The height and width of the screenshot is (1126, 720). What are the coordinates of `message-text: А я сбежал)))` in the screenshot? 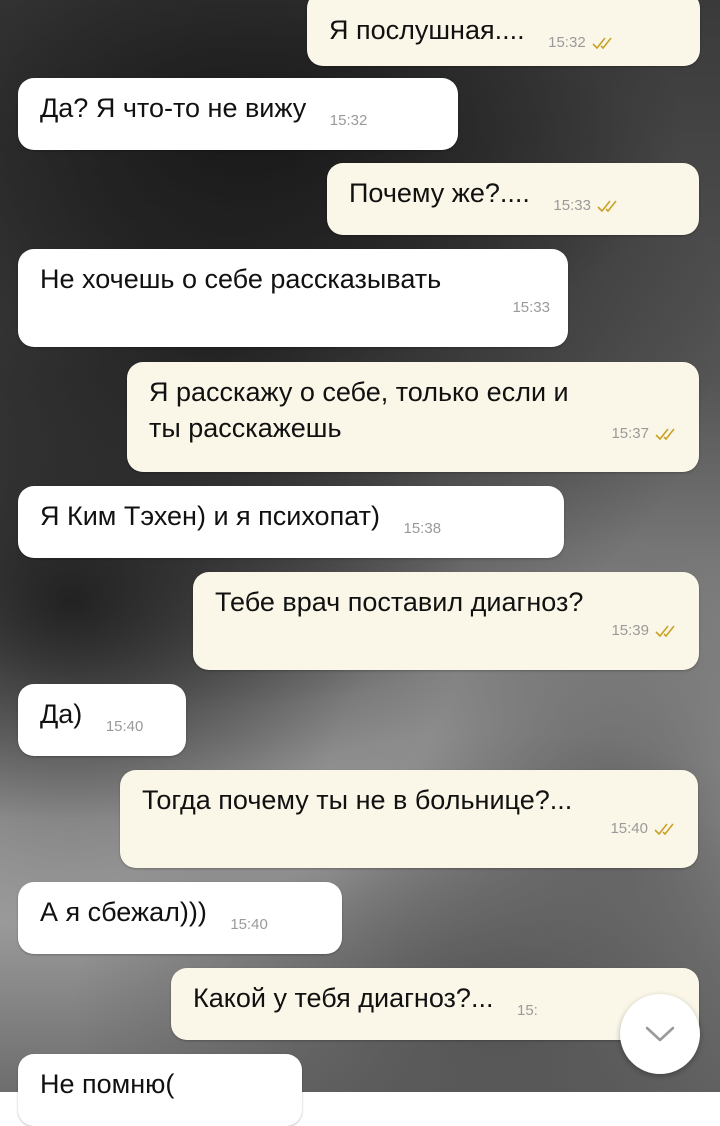 It's located at (123, 912).